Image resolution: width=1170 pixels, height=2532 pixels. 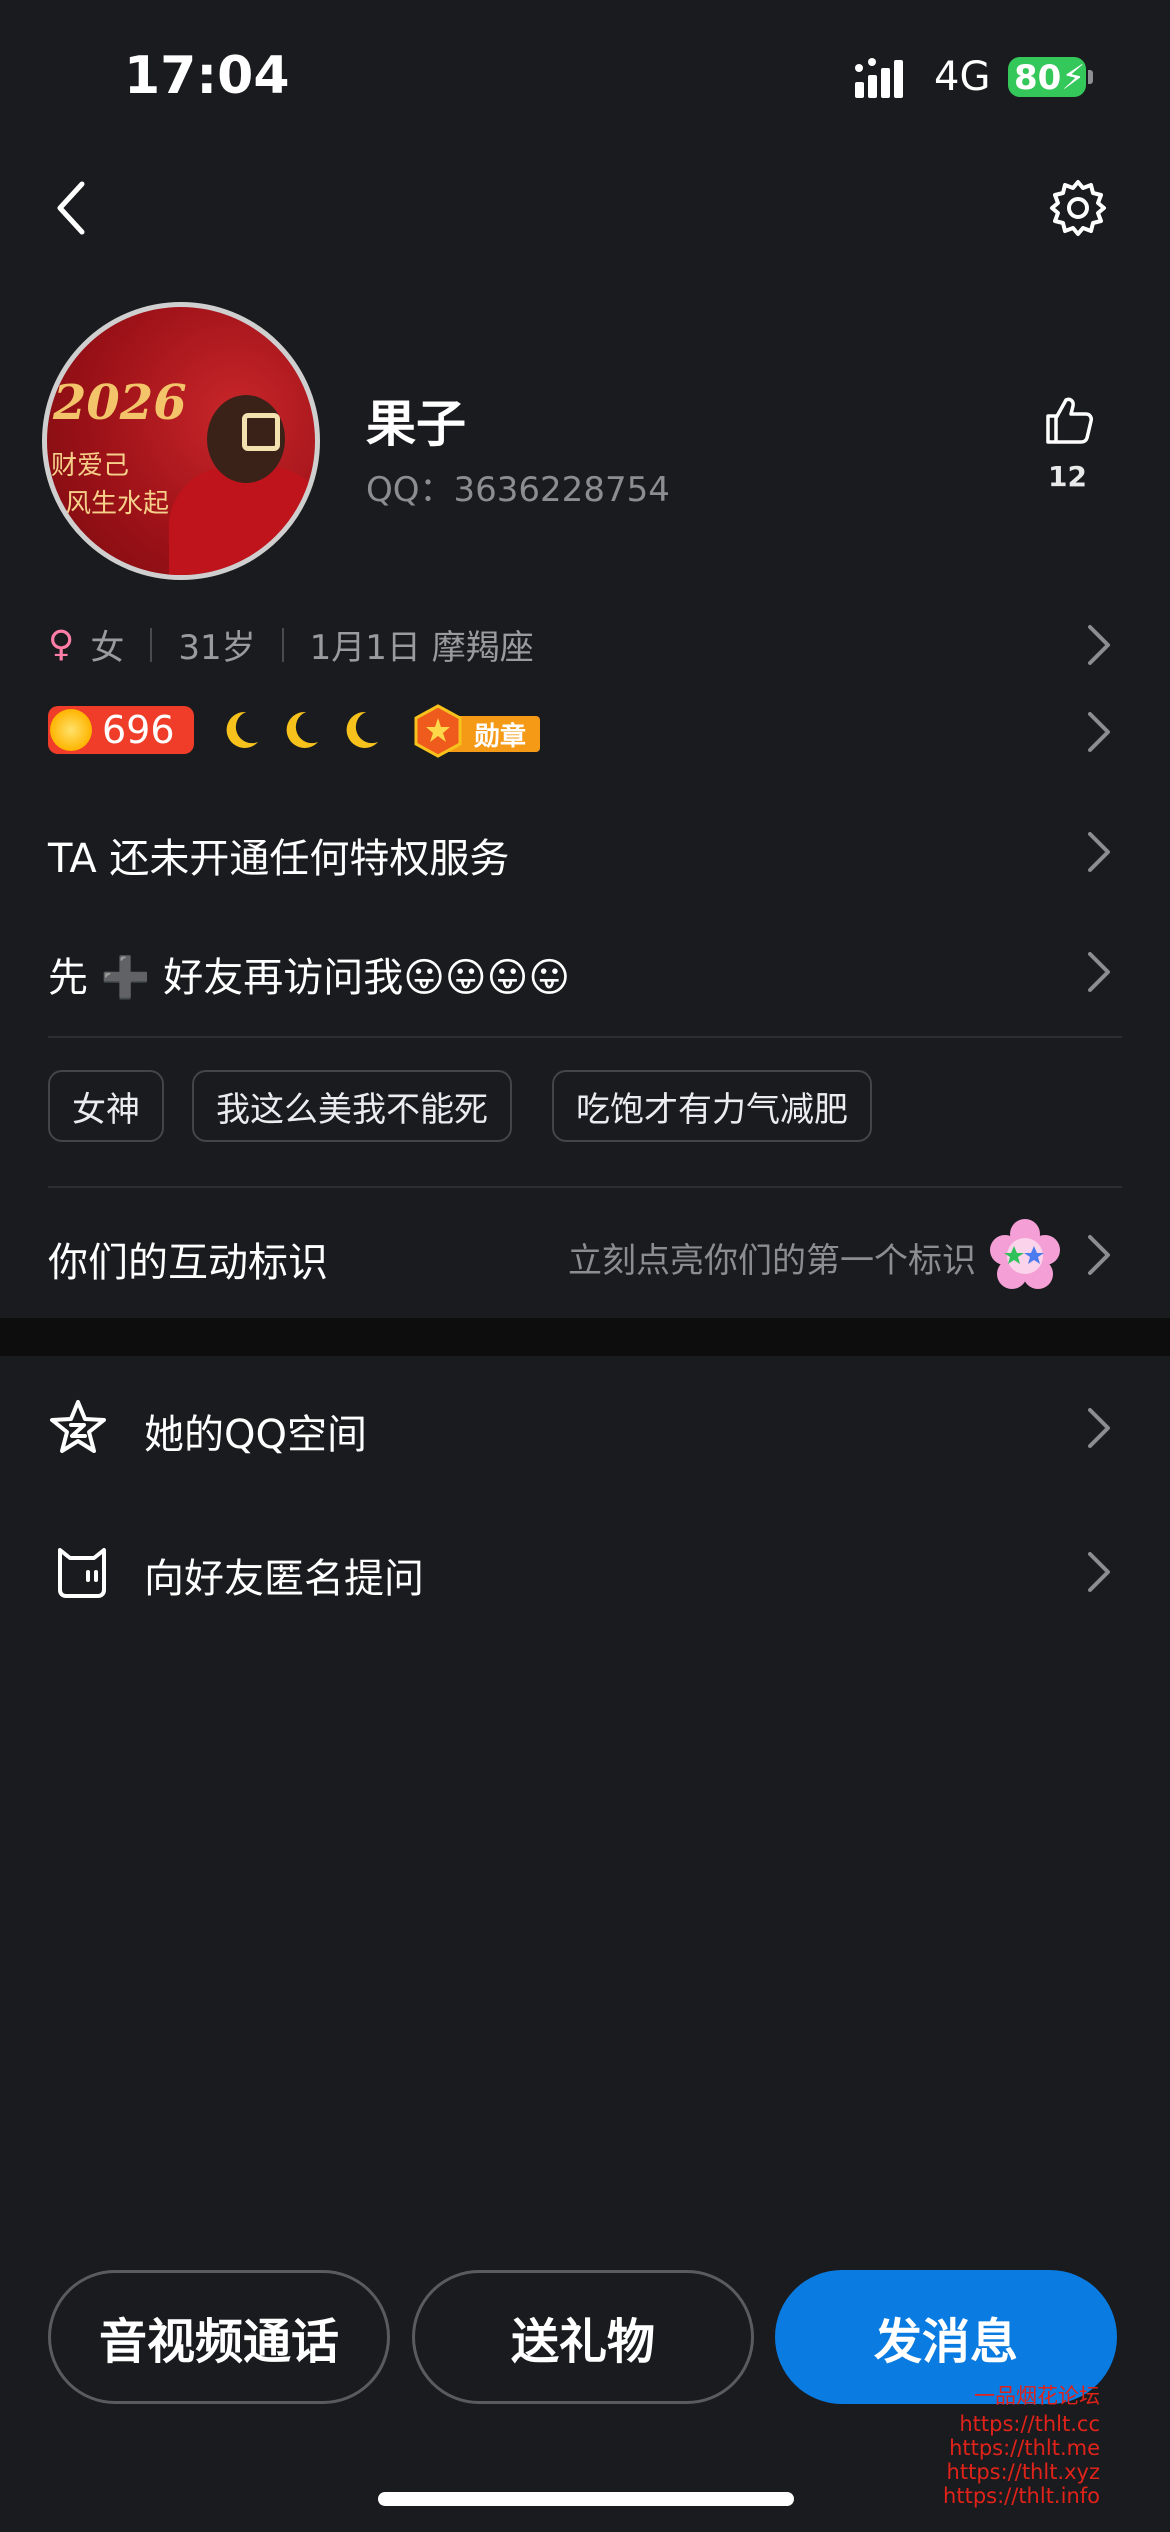 I want to click on age: 31岁, so click(x=217, y=648).